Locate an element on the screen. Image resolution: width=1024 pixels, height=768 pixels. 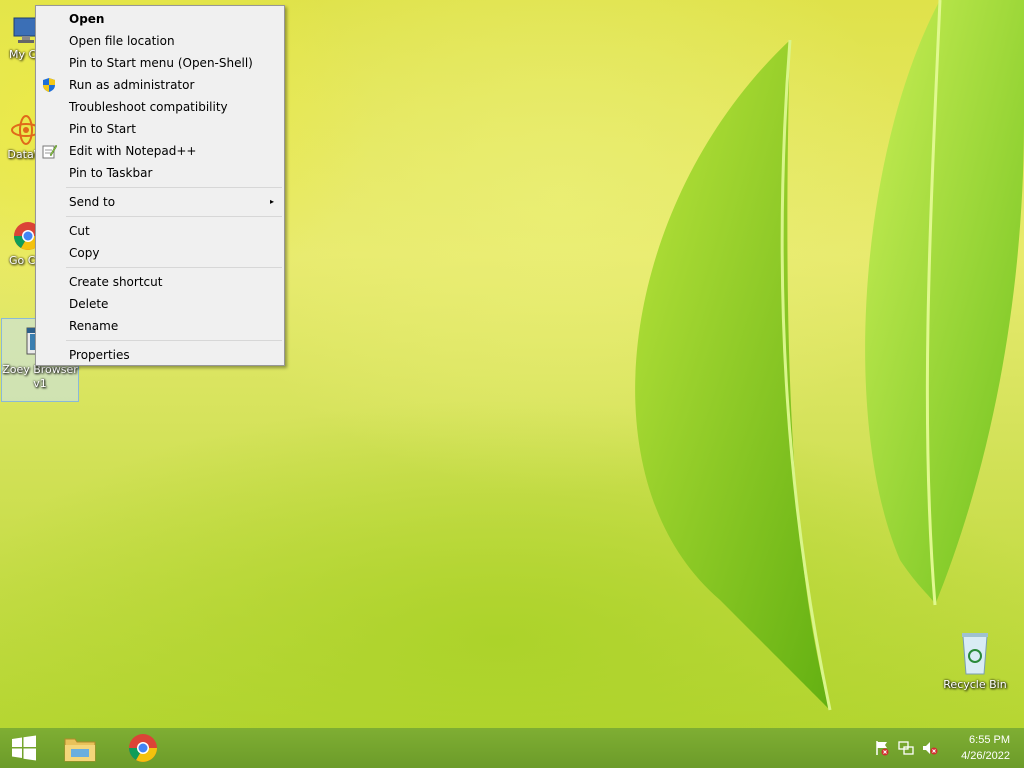
submenu-arrow-icon: ▸ is located at coordinates (271, 201).